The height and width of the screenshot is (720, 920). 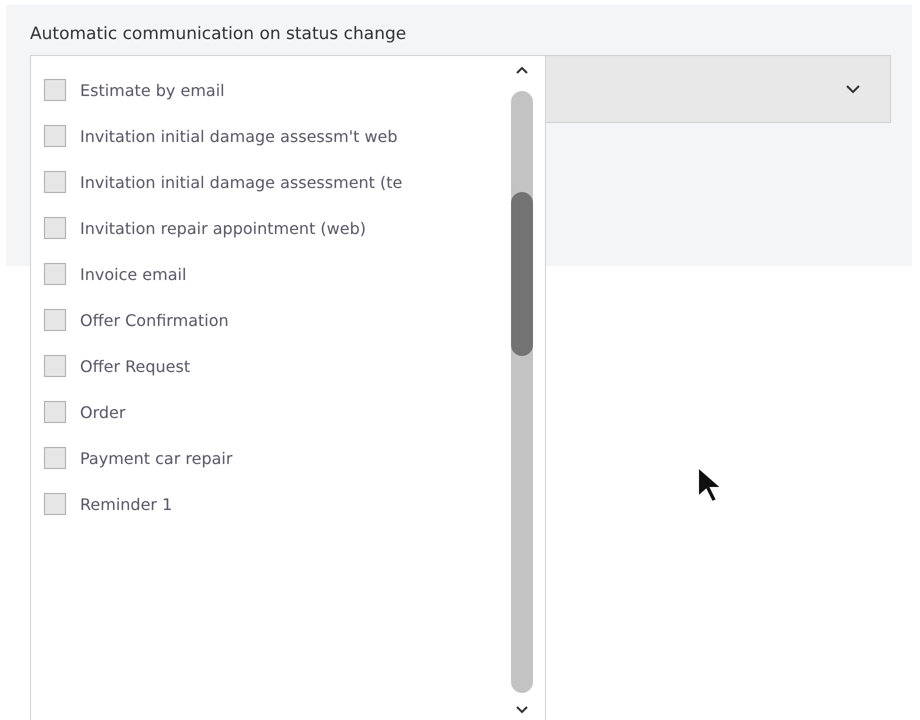 What do you see at coordinates (270, 366) in the screenshot?
I see `option-label: Offer Request` at bounding box center [270, 366].